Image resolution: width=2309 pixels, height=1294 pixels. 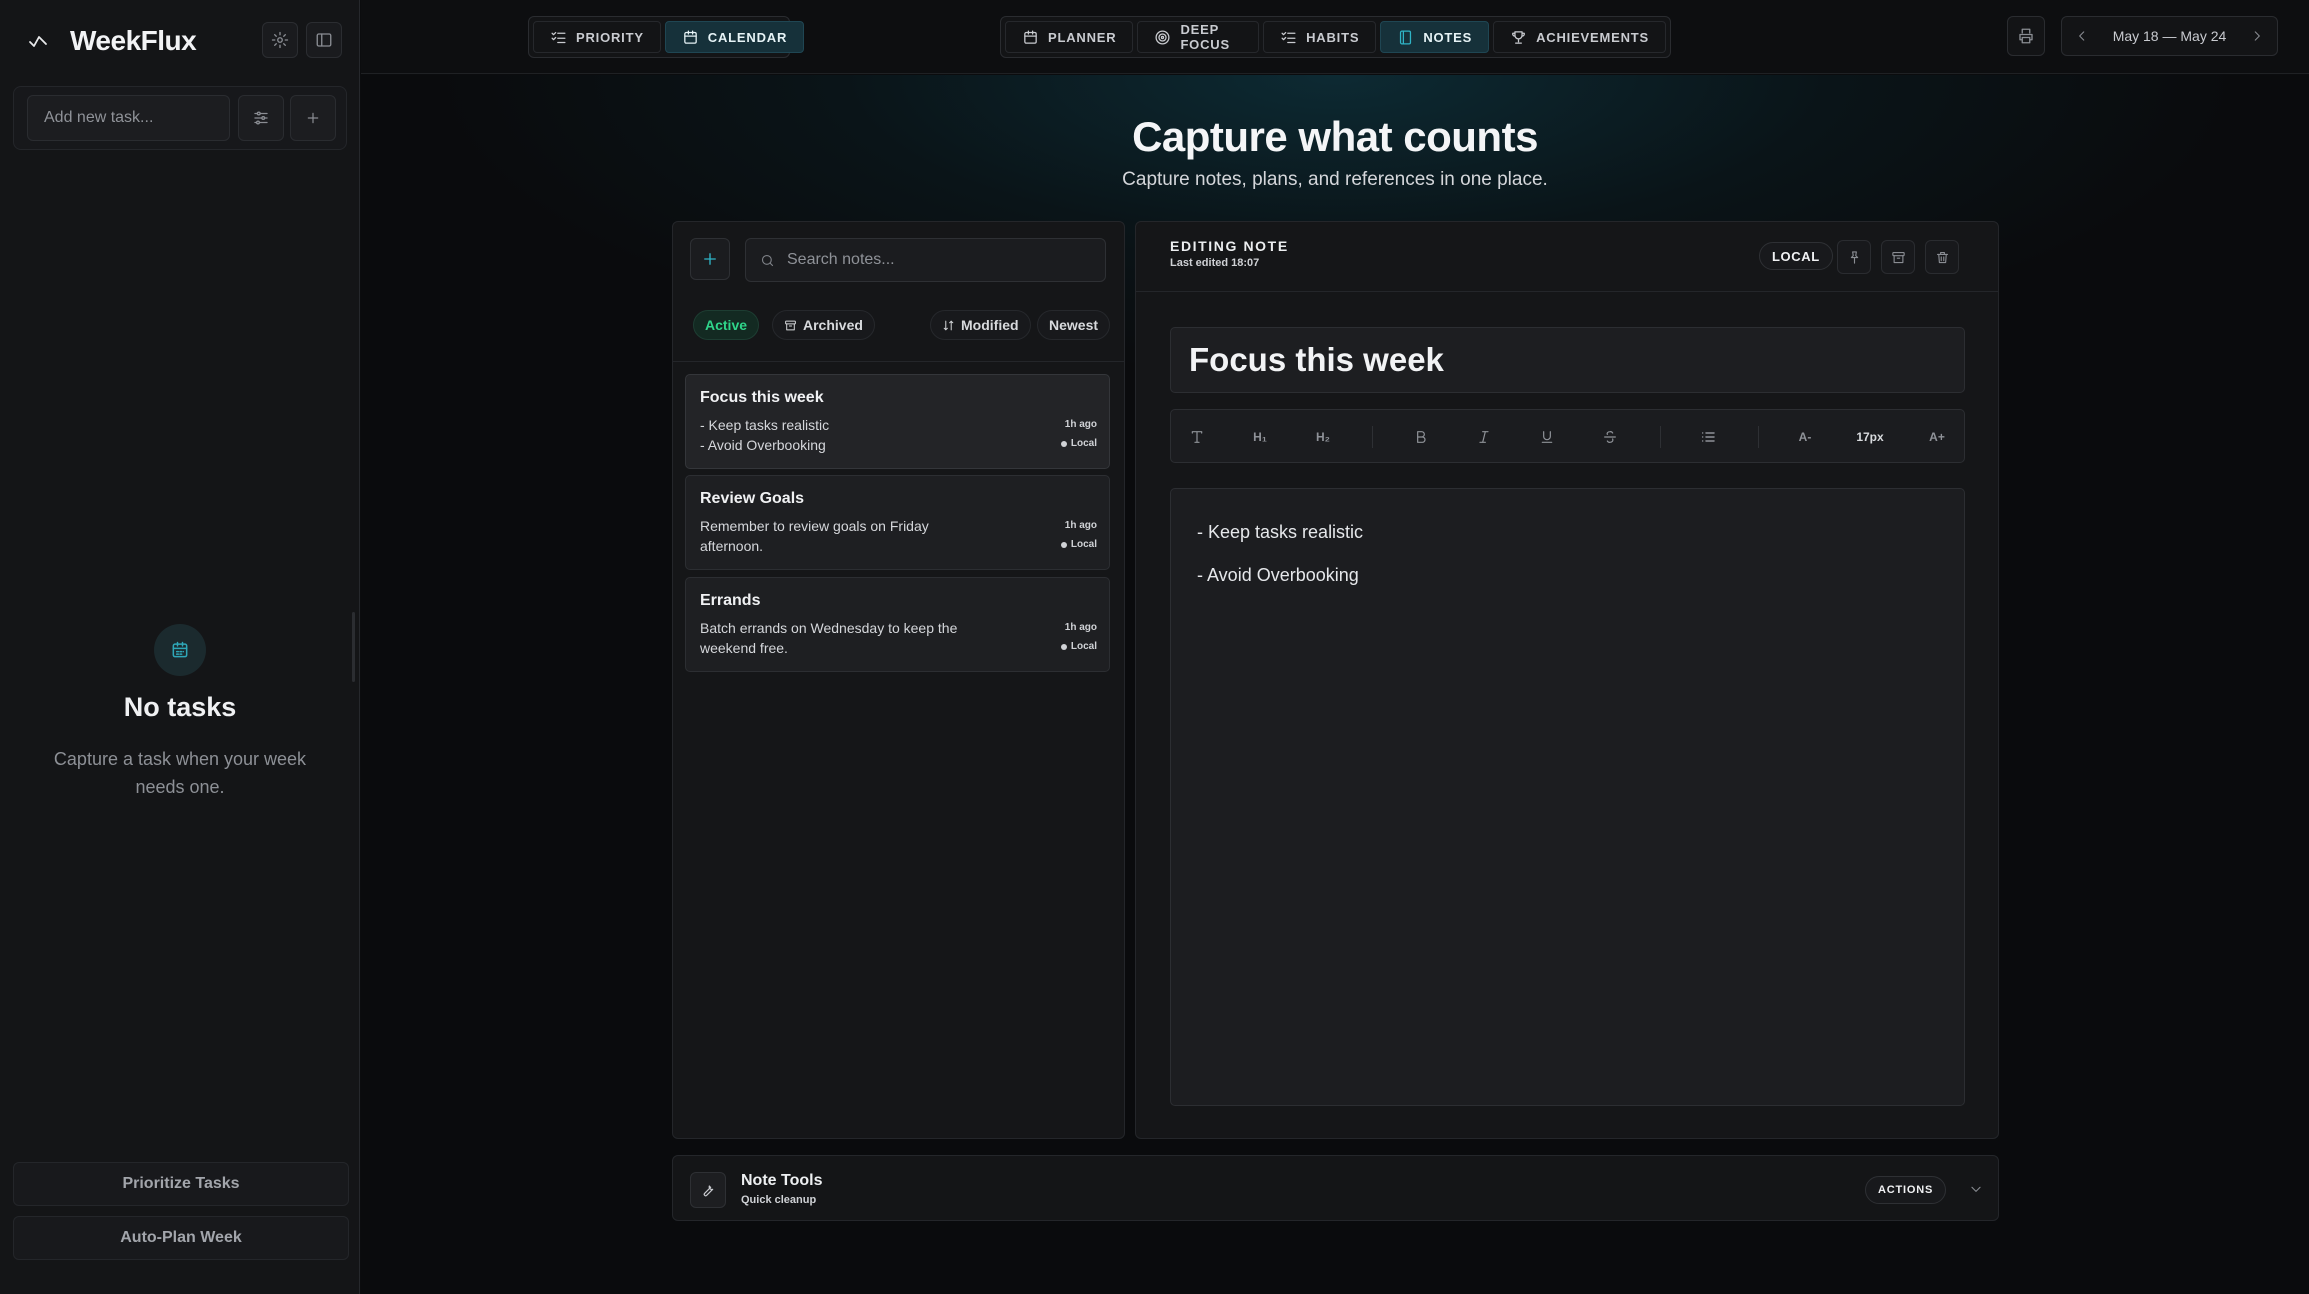 What do you see at coordinates (833, 325) in the screenshot?
I see `filter-label: Archived` at bounding box center [833, 325].